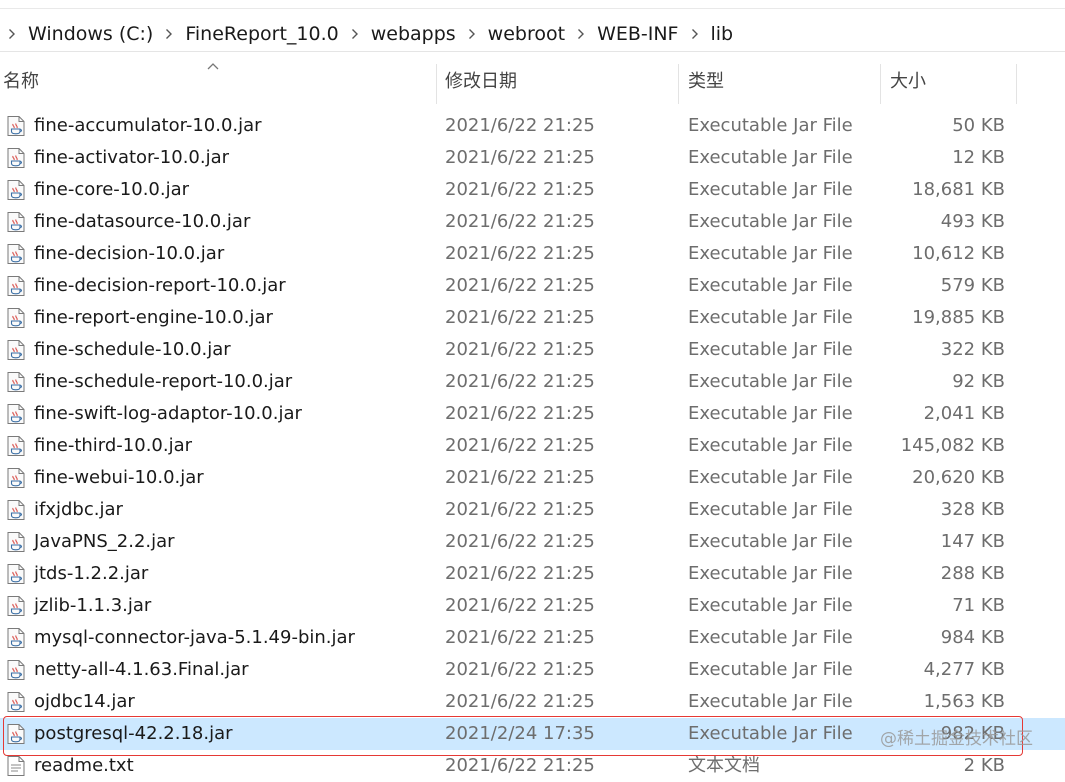 Image resolution: width=1065 pixels, height=782 pixels. Describe the element at coordinates (972, 221) in the screenshot. I see `file-size: 493 KB` at that location.